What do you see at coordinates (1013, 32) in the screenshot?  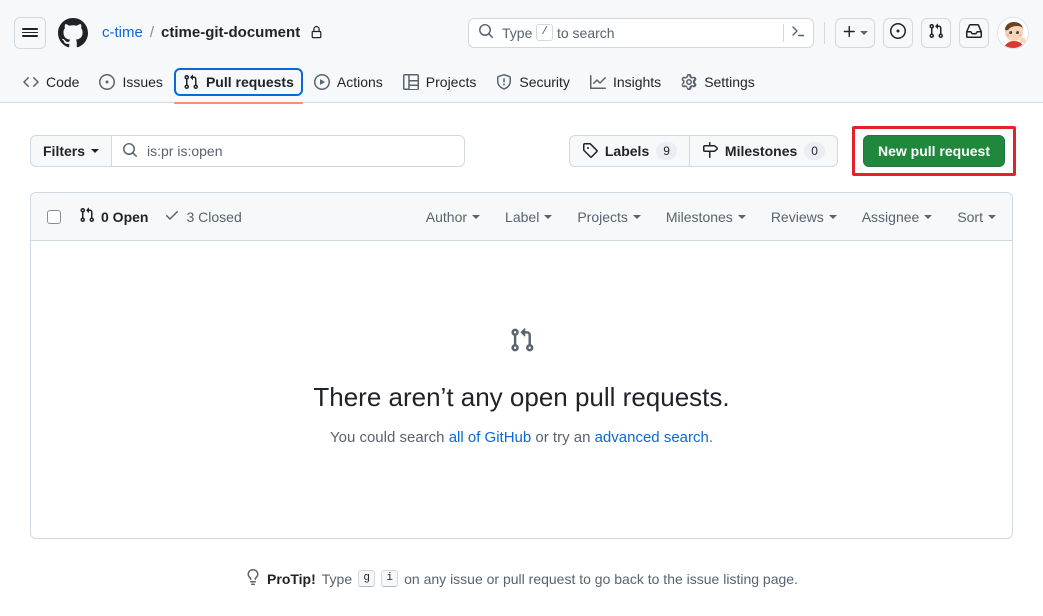 I see `avatar` at bounding box center [1013, 32].